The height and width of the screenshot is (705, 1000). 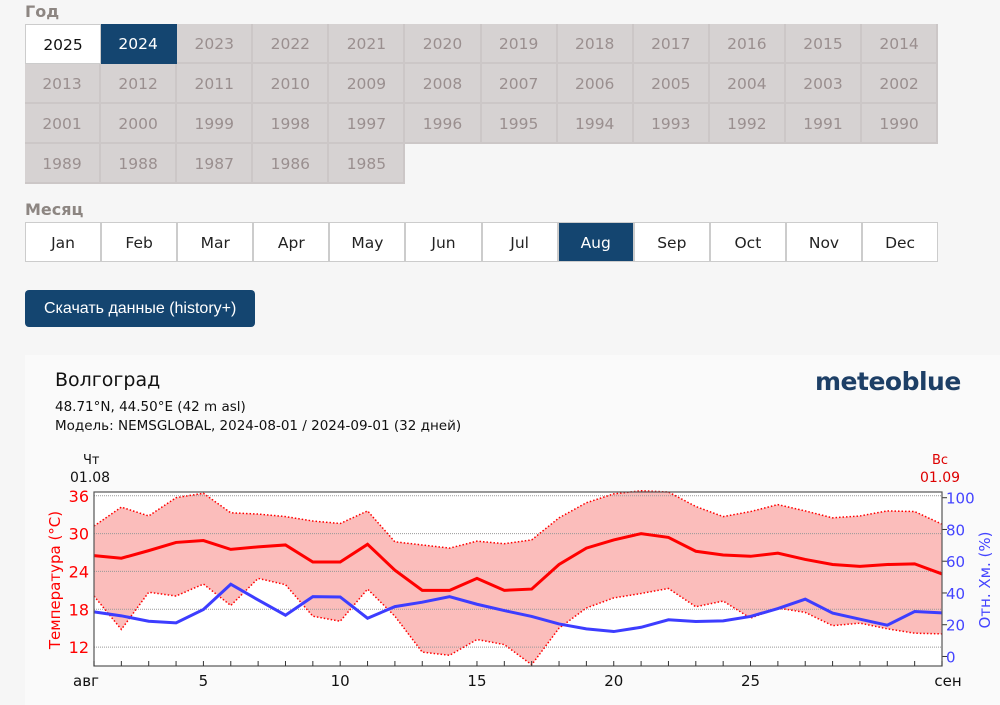 What do you see at coordinates (204, 681) in the screenshot?
I see `x-tick-label: 5` at bounding box center [204, 681].